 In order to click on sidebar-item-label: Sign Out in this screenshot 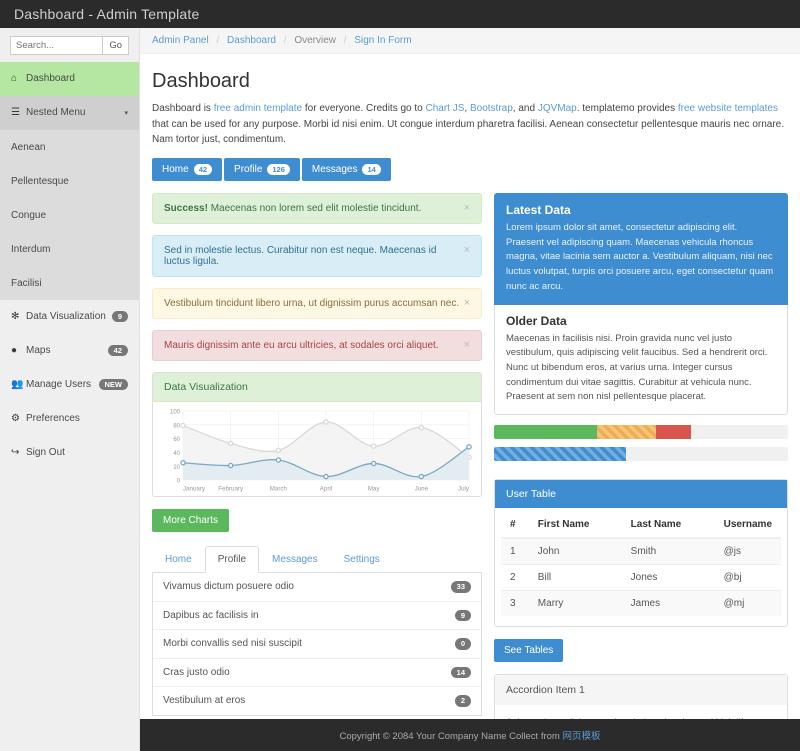, I will do `click(45, 452)`.